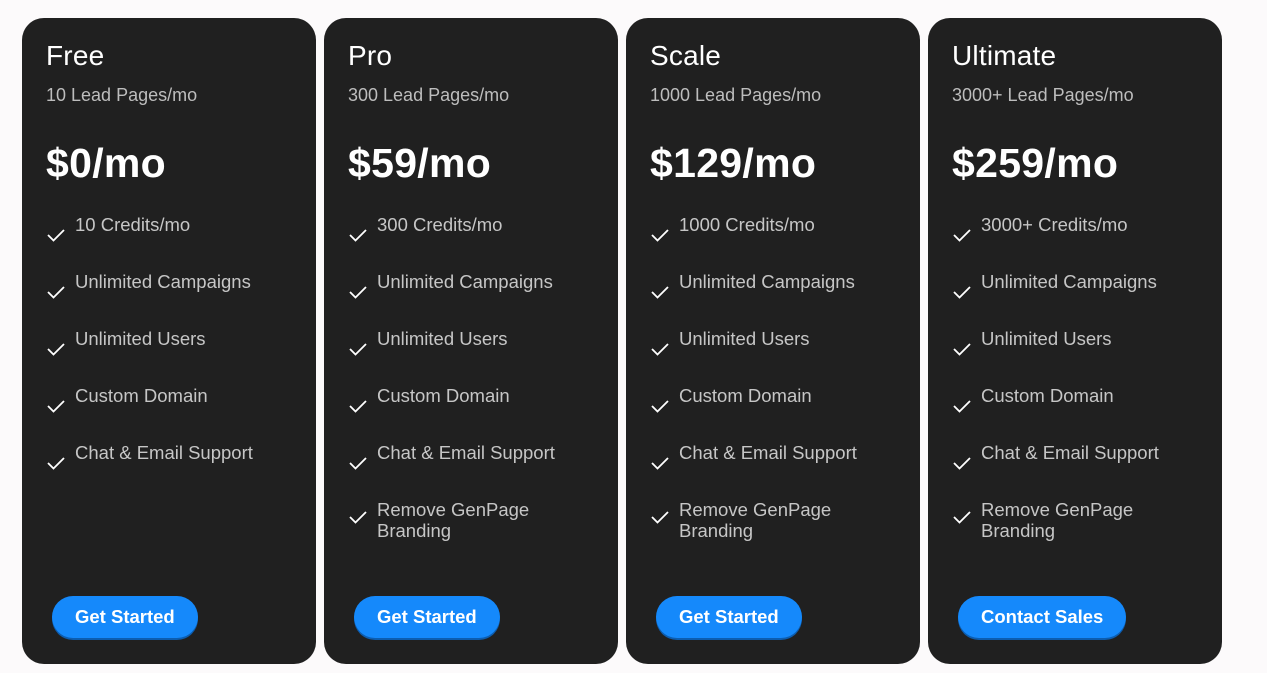  I want to click on feature-item: 300 Credits/mo, so click(476, 242).